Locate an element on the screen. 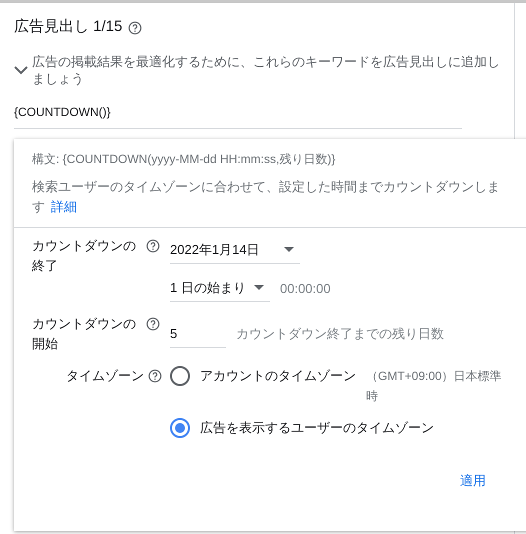 This screenshot has height=534, width=526. timezone-detail: （GMT+09:00）日本標準時 is located at coordinates (434, 386).